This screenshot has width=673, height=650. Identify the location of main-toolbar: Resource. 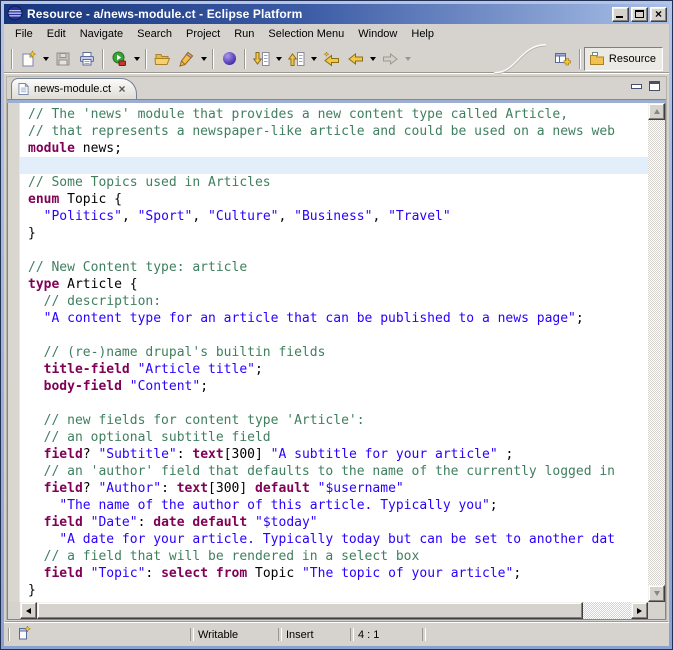
(336, 58).